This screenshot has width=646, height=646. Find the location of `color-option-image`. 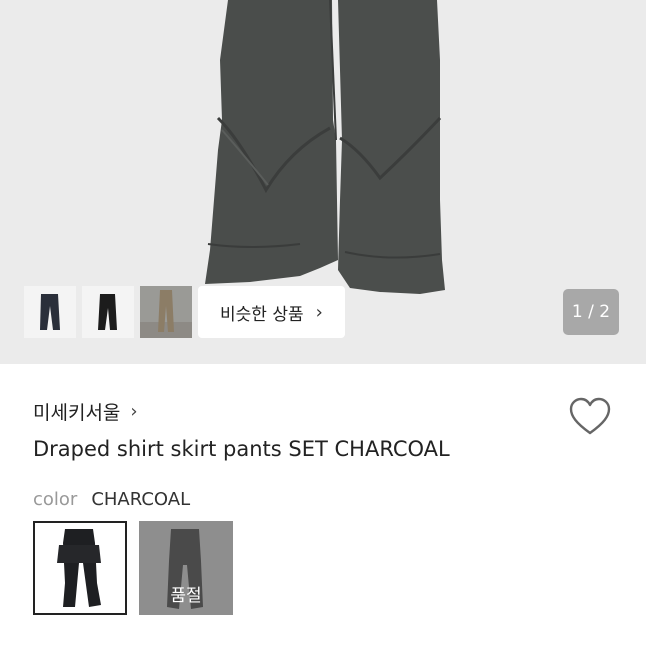

color-option-image is located at coordinates (80, 568).